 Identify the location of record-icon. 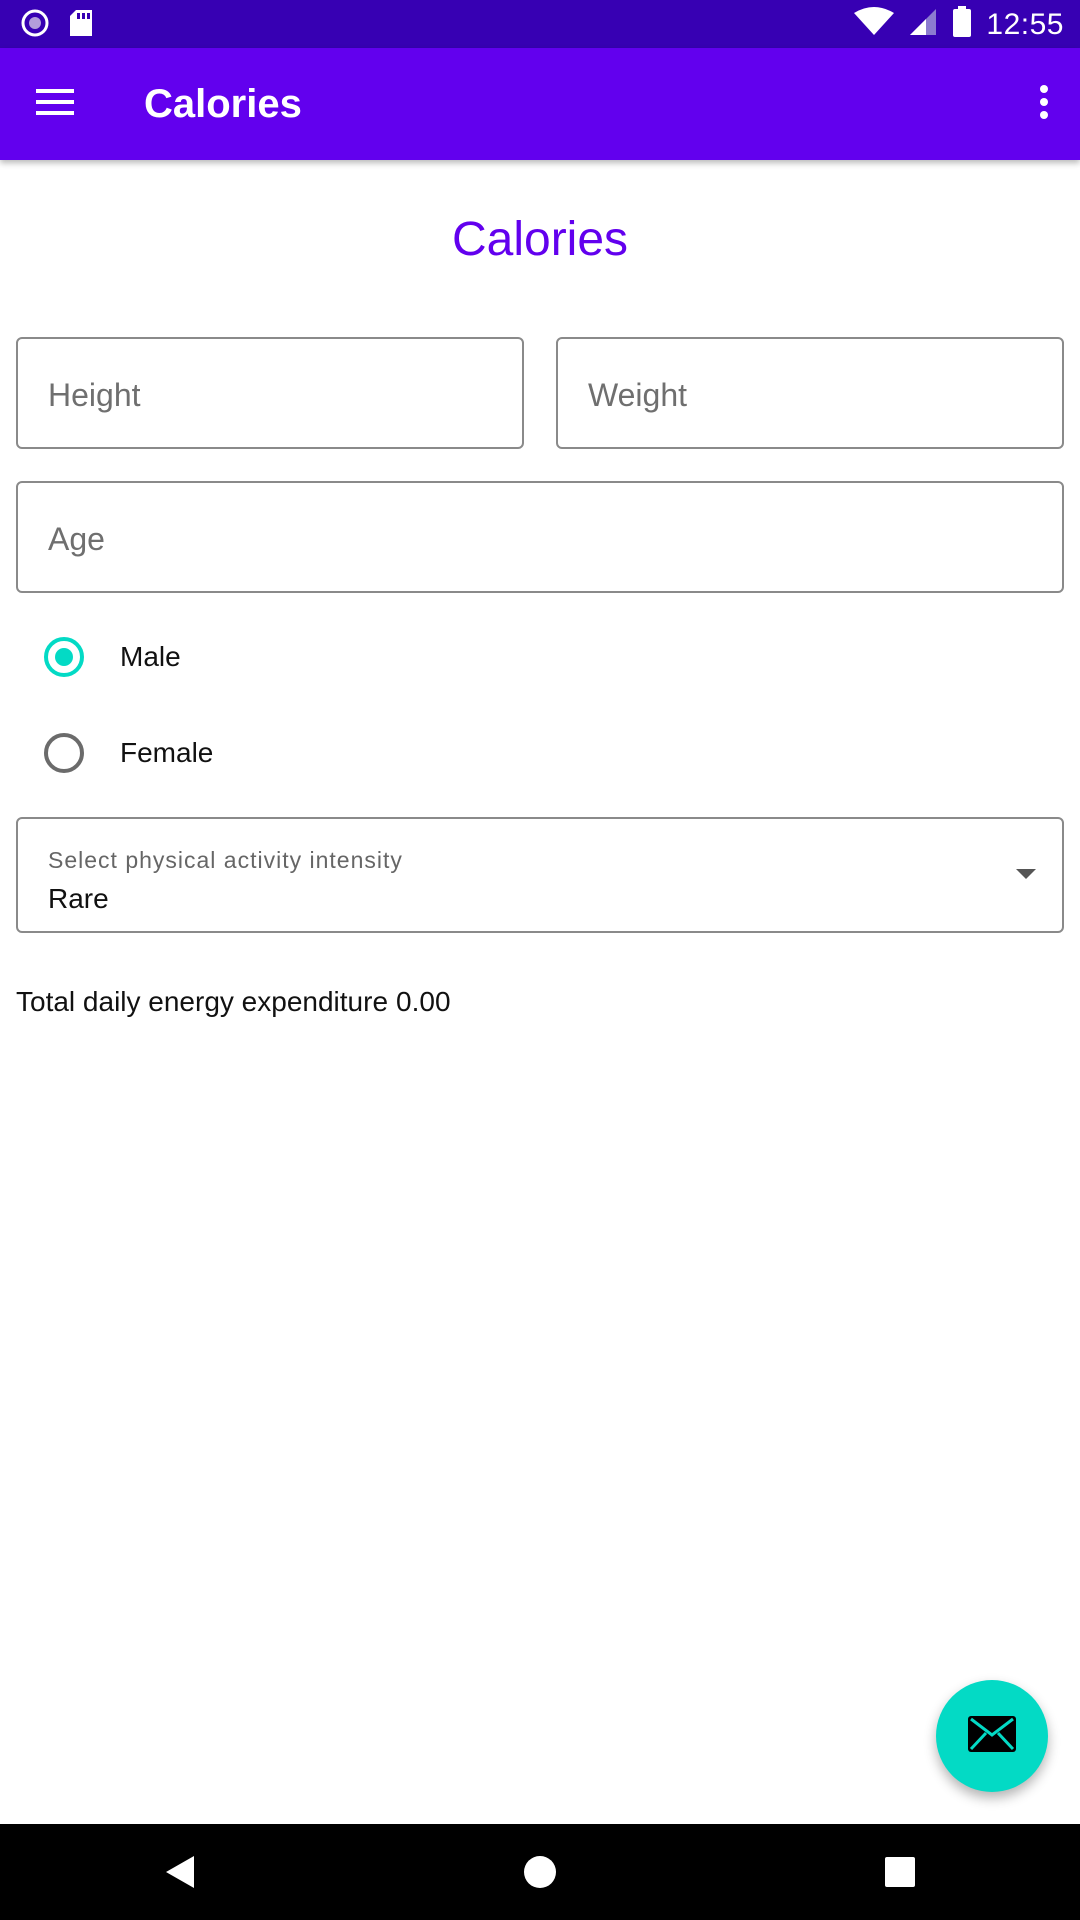
(35, 25).